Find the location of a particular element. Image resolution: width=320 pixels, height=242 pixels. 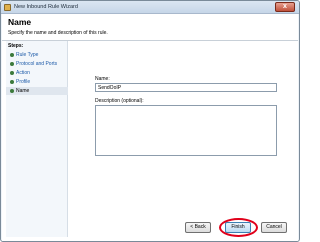

window-title: New Inbound Rule Wizard is located at coordinates (46, 7).